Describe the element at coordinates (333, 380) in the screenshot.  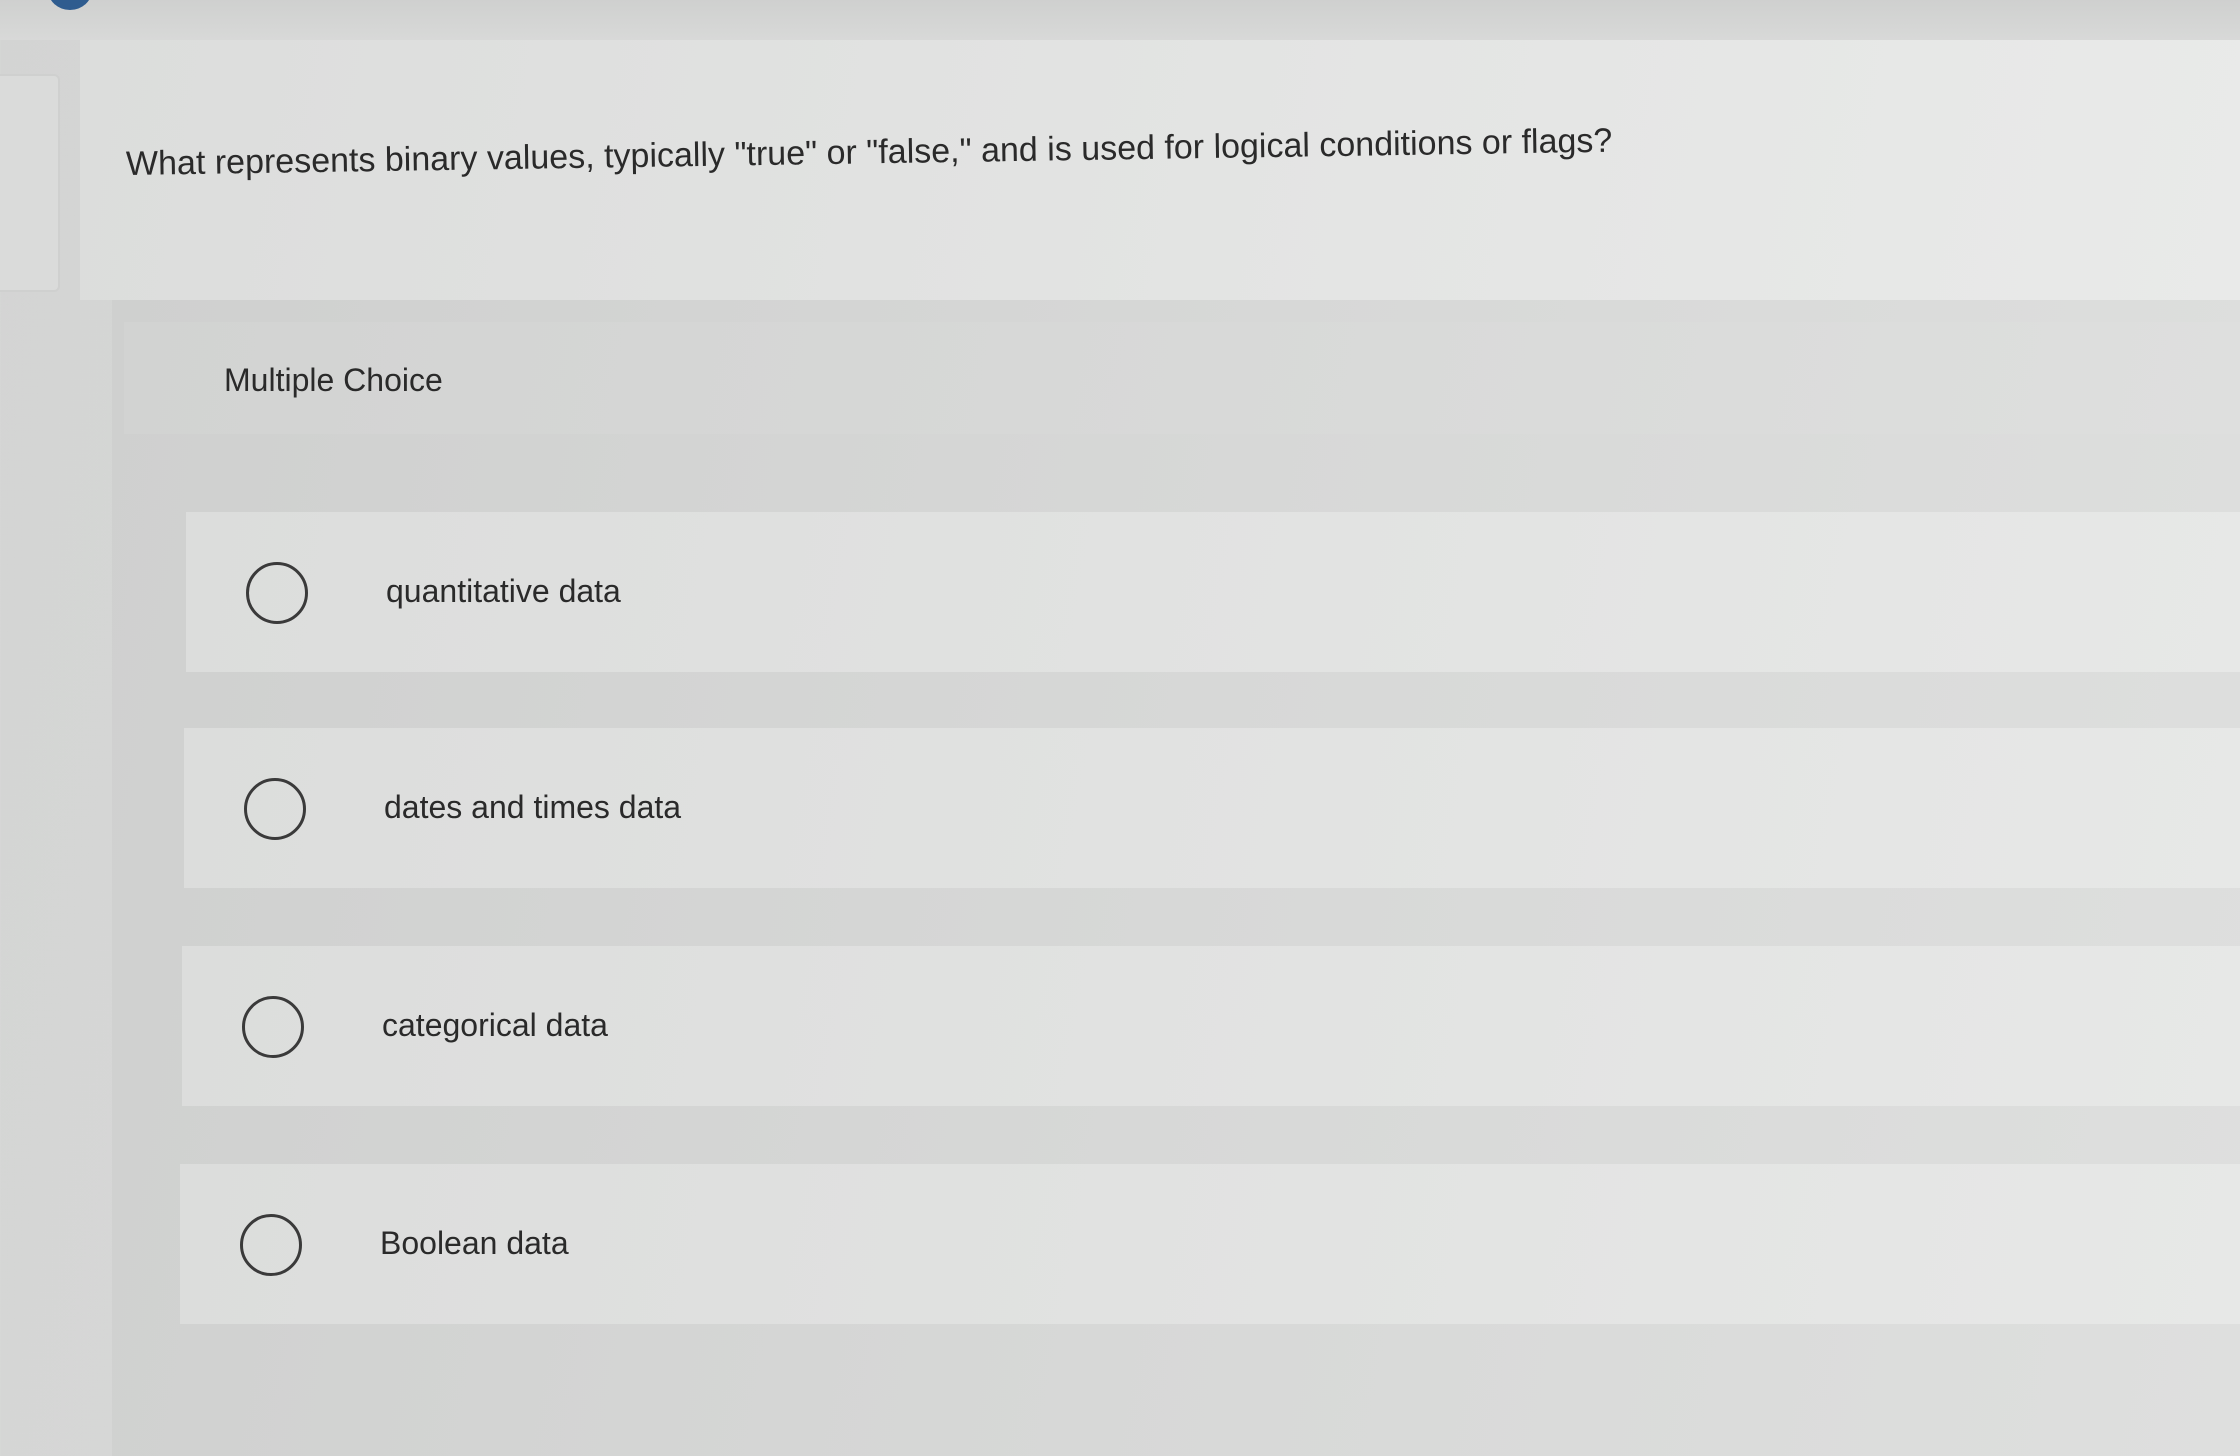
I see `multiple-choice-label: Multiple Choice` at that location.